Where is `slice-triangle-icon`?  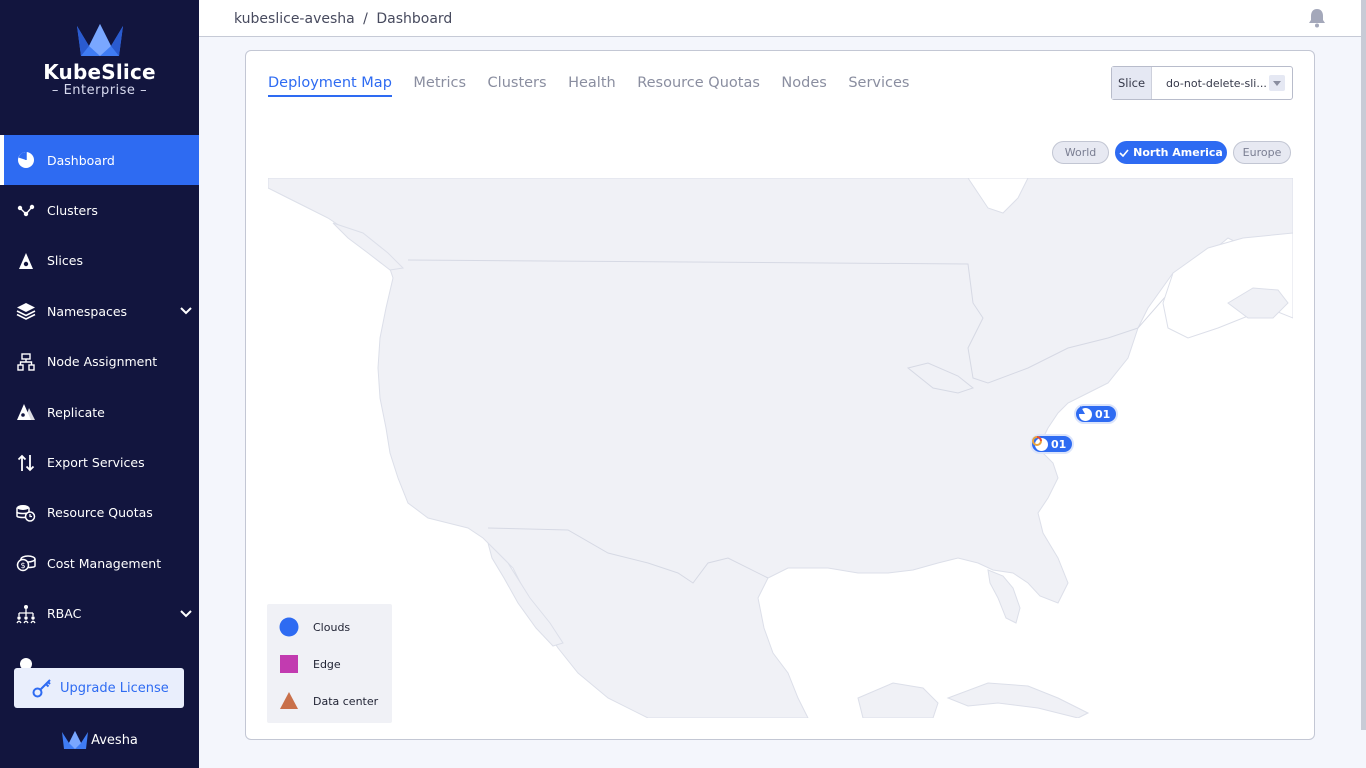 slice-triangle-icon is located at coordinates (26, 261).